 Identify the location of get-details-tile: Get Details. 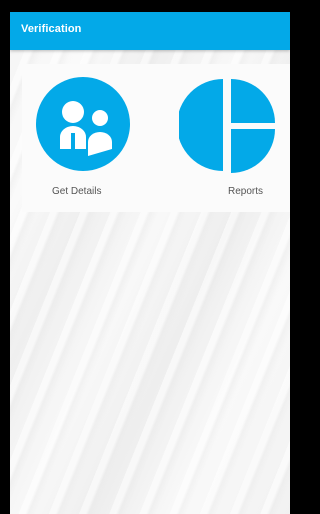
(82, 138).